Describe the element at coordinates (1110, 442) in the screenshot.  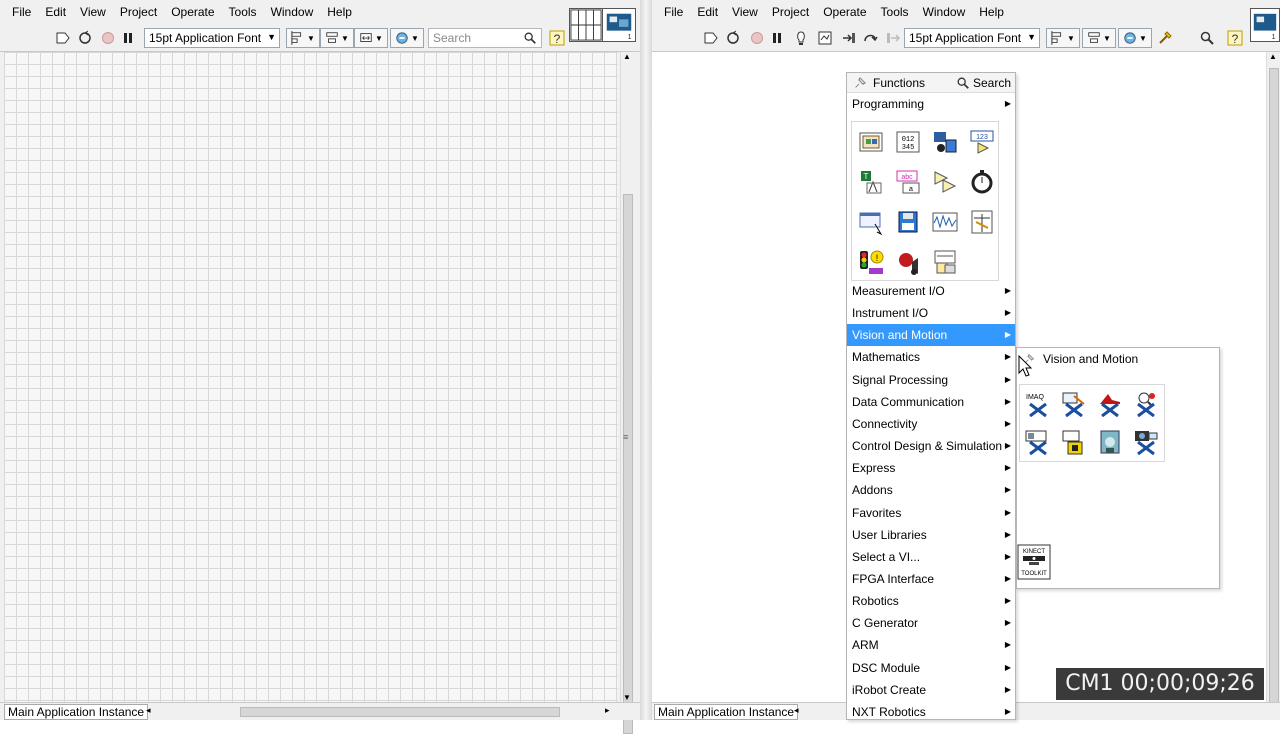
I see `motion-icon` at that location.